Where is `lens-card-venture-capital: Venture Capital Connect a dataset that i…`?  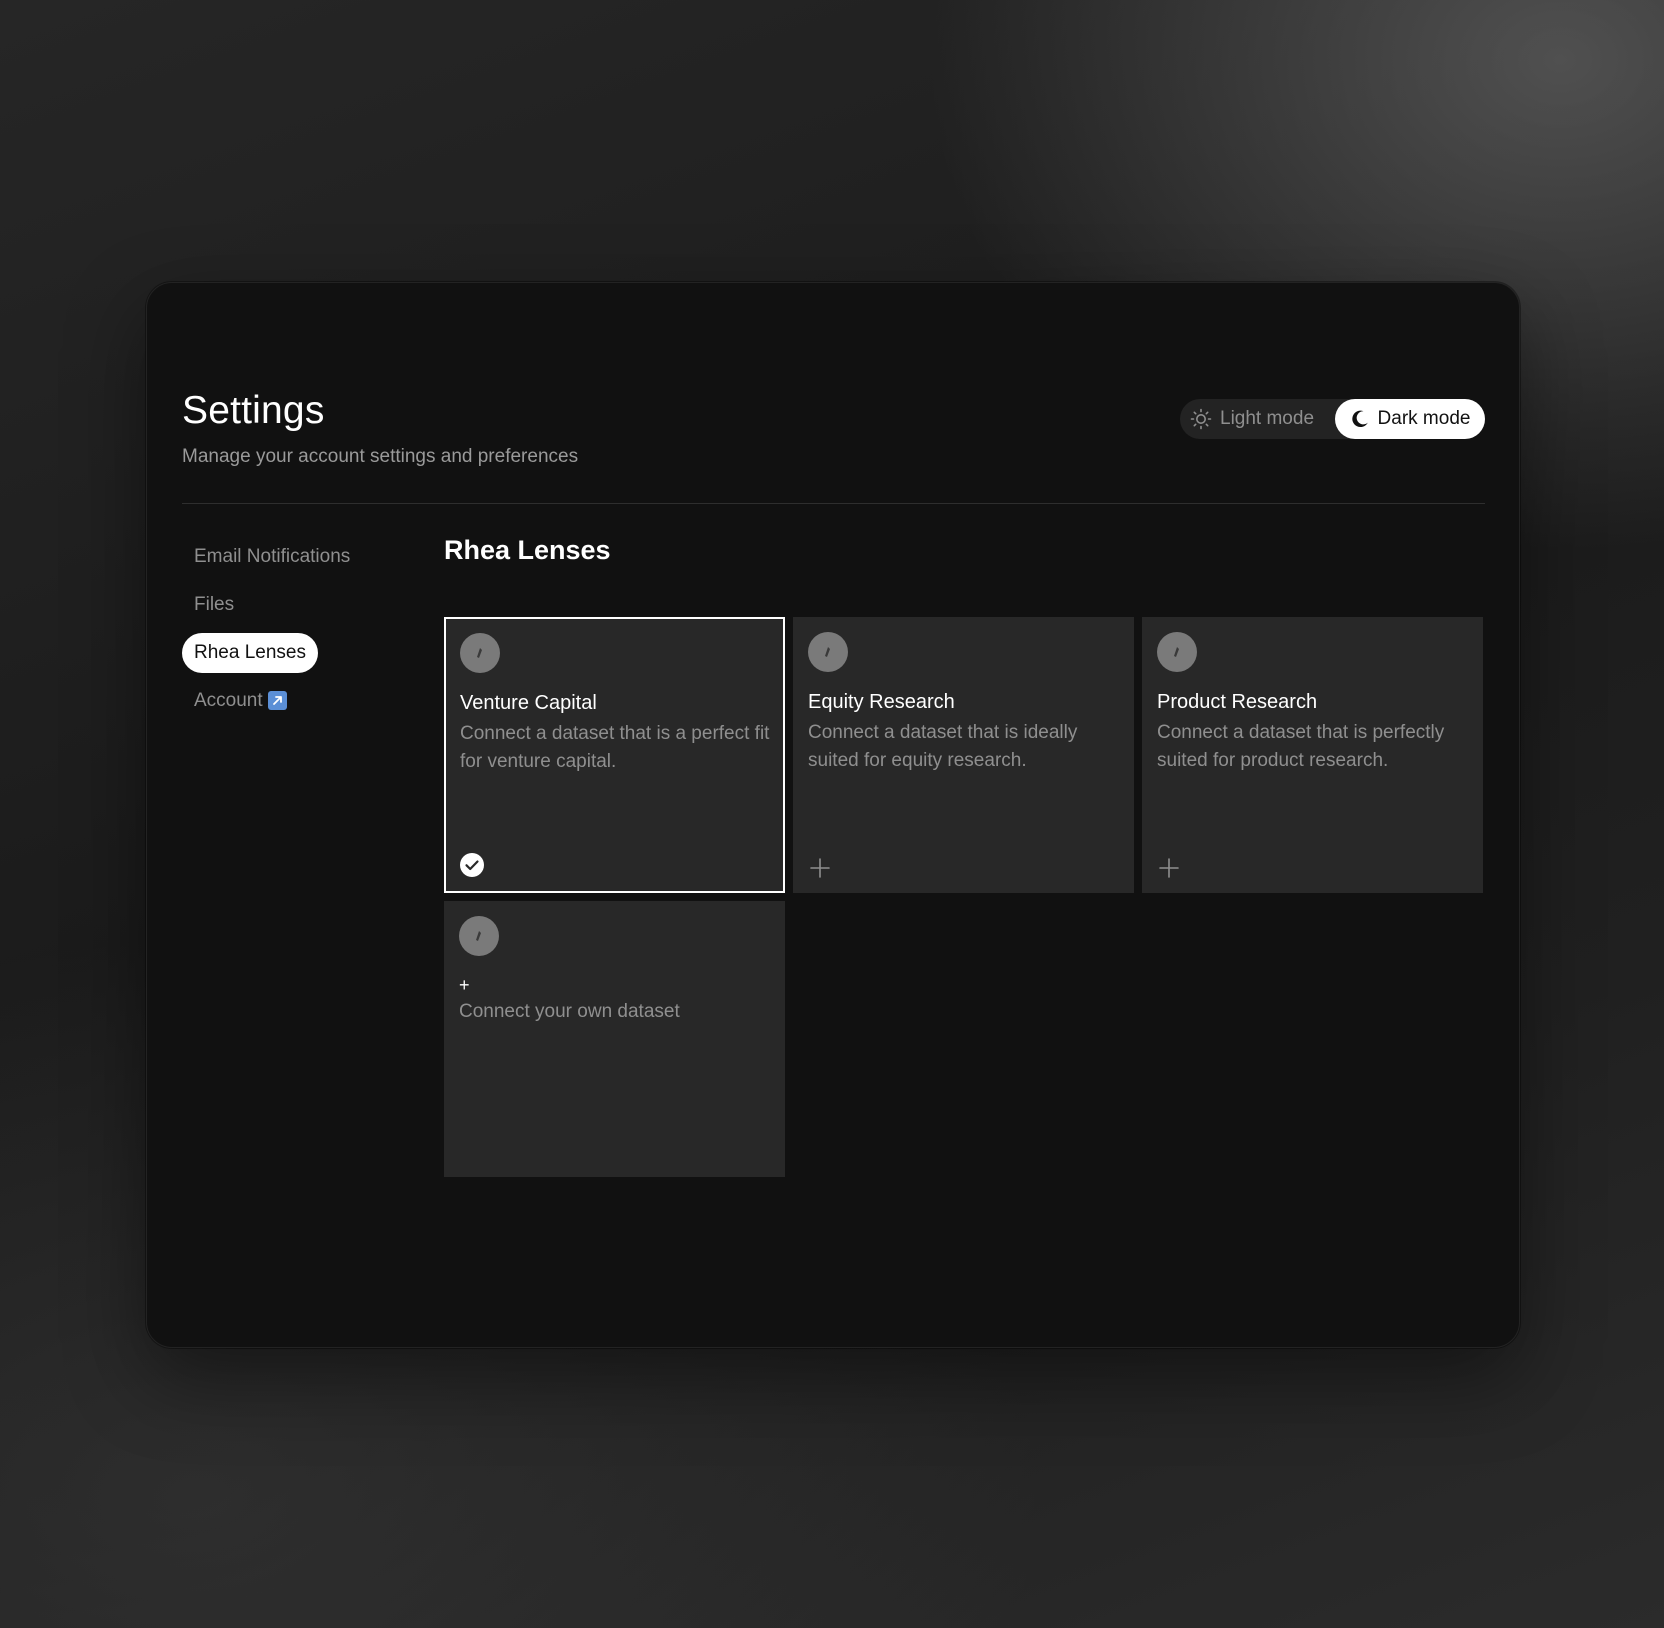
lens-card-venture-capital: Venture Capital Connect a dataset that i… is located at coordinates (614, 755).